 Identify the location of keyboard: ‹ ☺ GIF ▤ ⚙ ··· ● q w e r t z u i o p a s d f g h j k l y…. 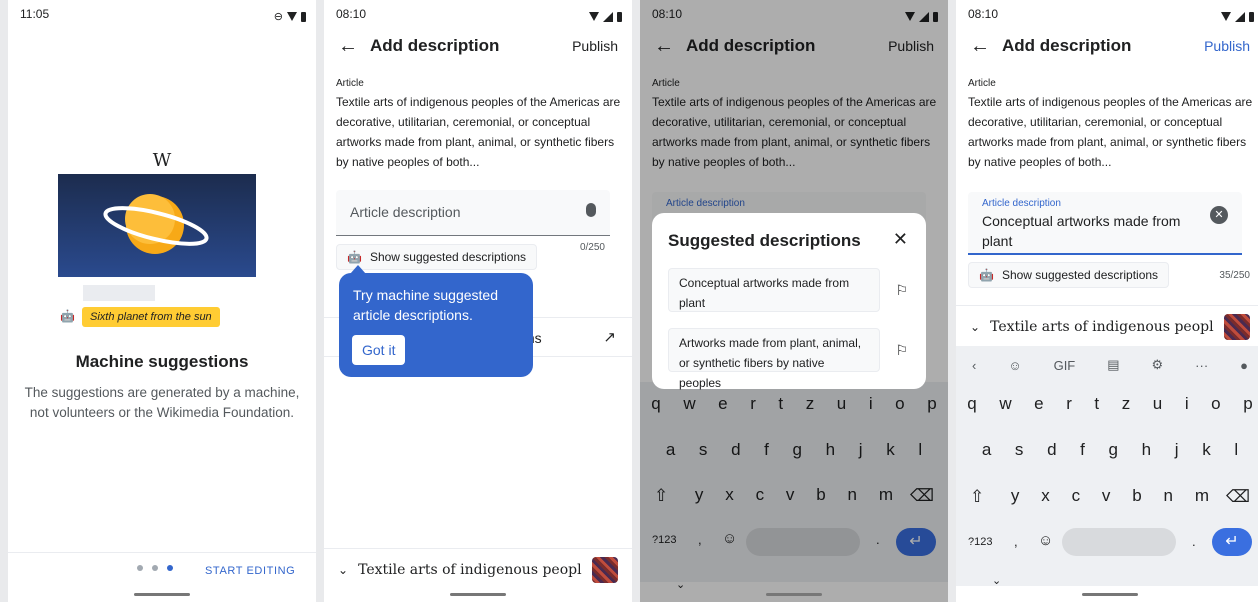
(1107, 466).